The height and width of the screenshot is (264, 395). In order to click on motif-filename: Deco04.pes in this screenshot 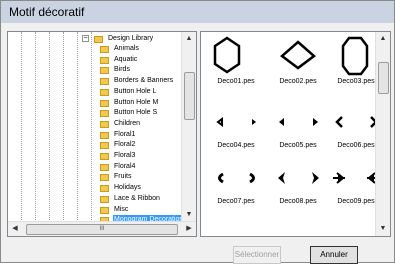, I will do `click(236, 145)`.